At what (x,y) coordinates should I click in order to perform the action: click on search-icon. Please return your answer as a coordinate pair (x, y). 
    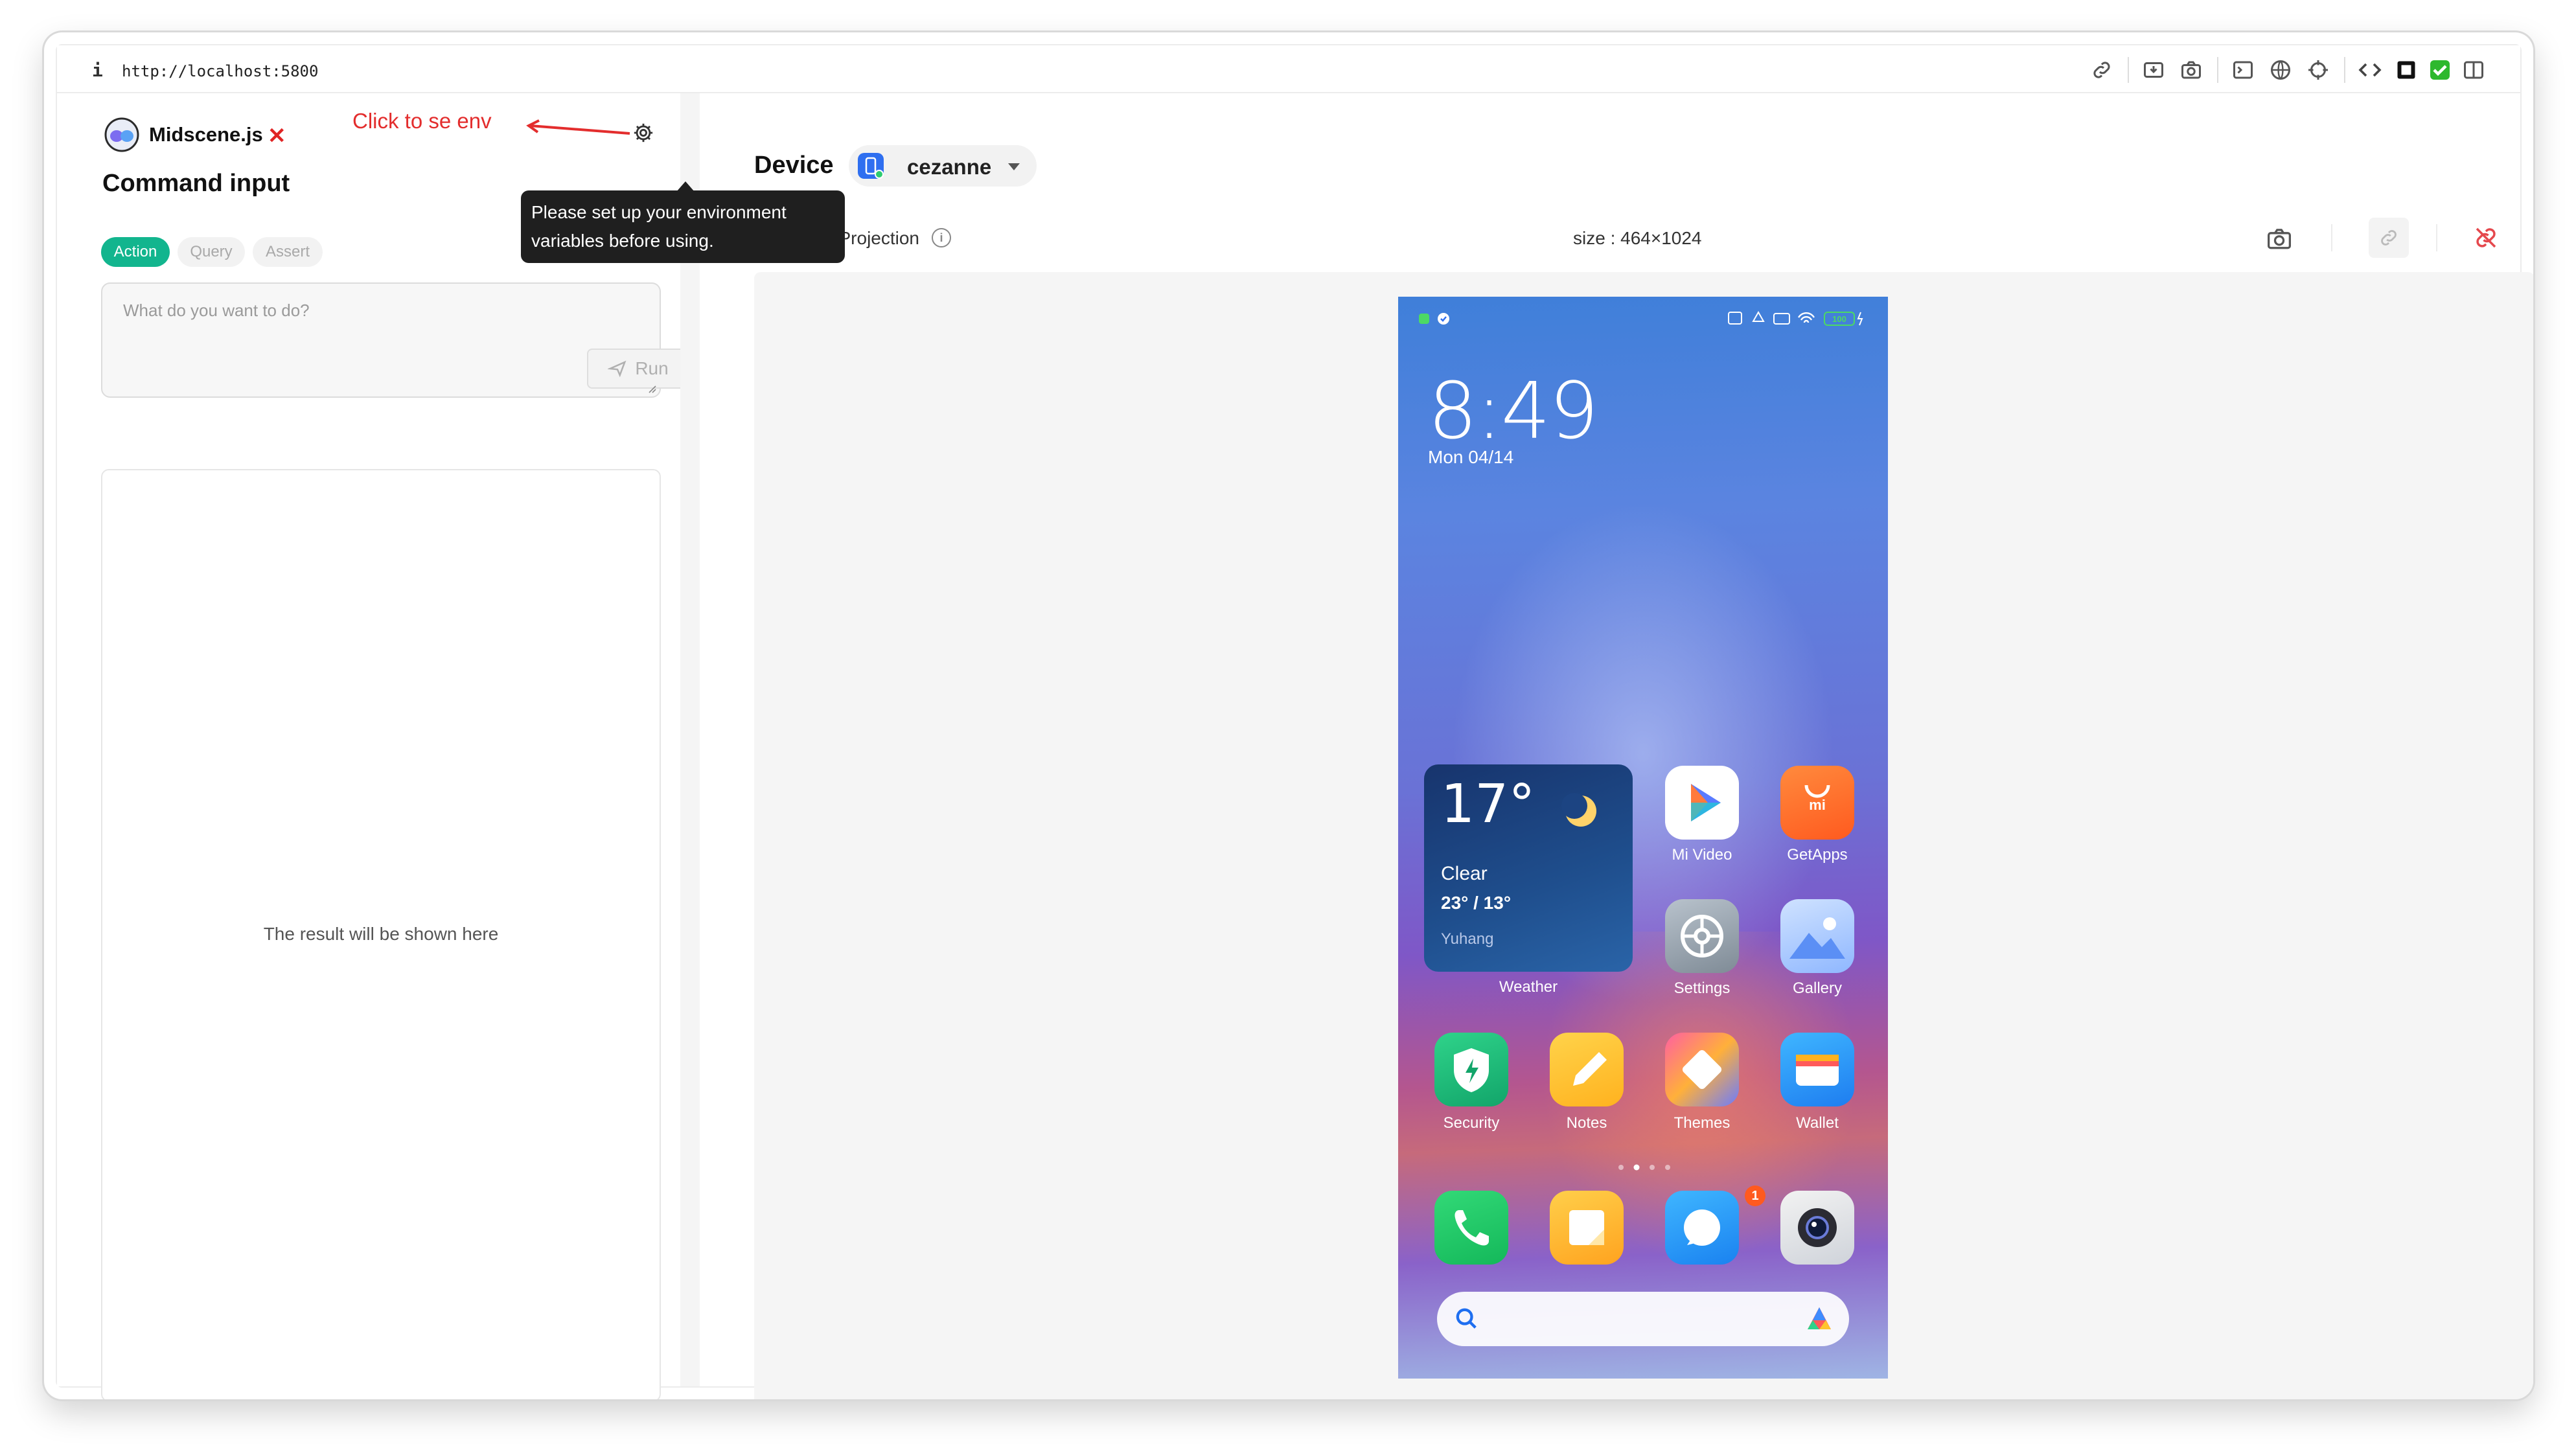
    Looking at the image, I should click on (1467, 1318).